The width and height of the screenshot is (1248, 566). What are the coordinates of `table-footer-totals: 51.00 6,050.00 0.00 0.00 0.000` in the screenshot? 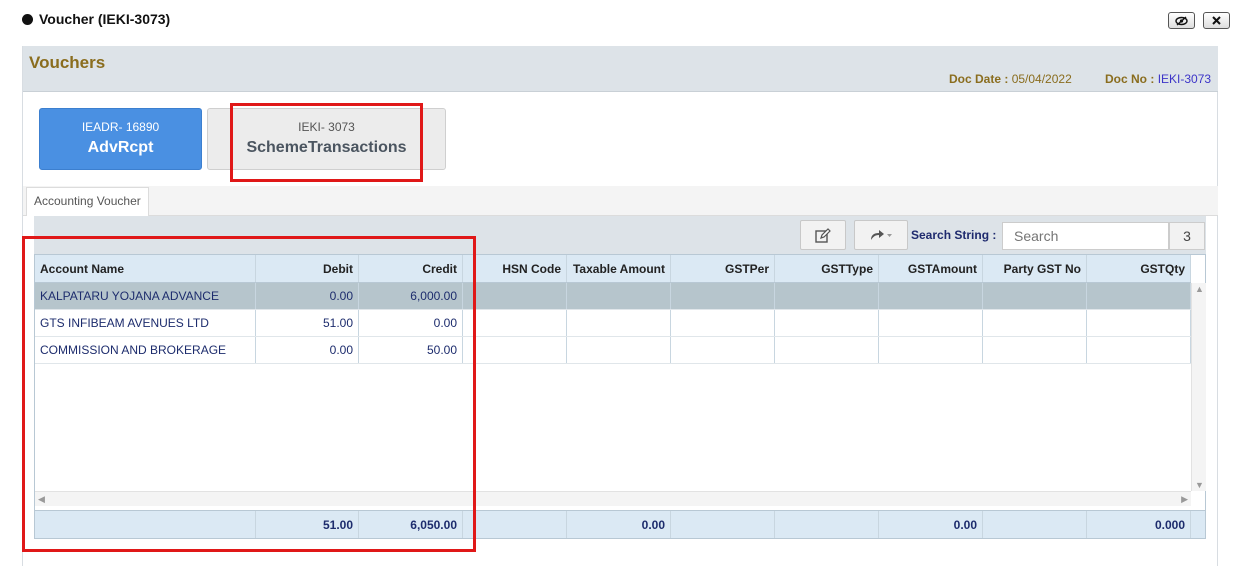 It's located at (620, 524).